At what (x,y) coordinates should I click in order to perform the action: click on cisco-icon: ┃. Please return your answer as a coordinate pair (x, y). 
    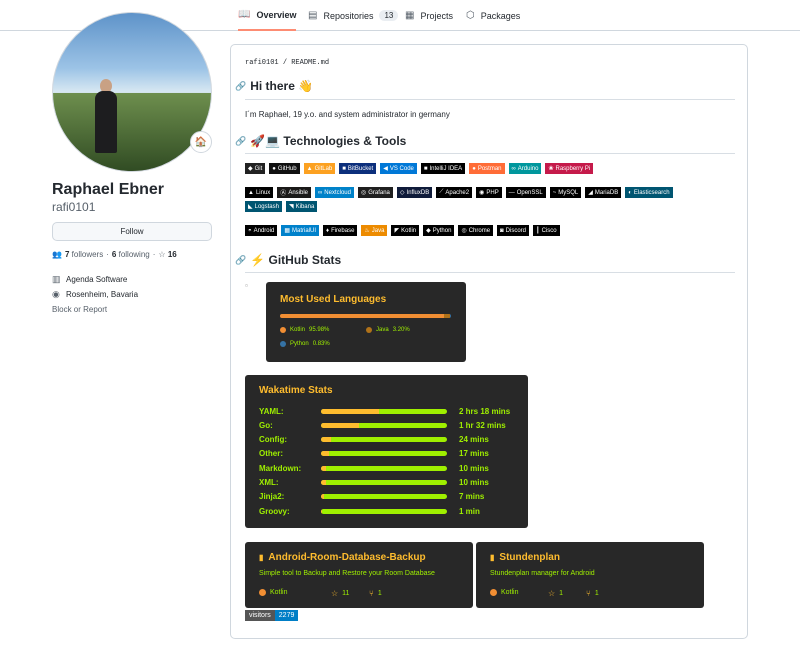
    Looking at the image, I should click on (538, 231).